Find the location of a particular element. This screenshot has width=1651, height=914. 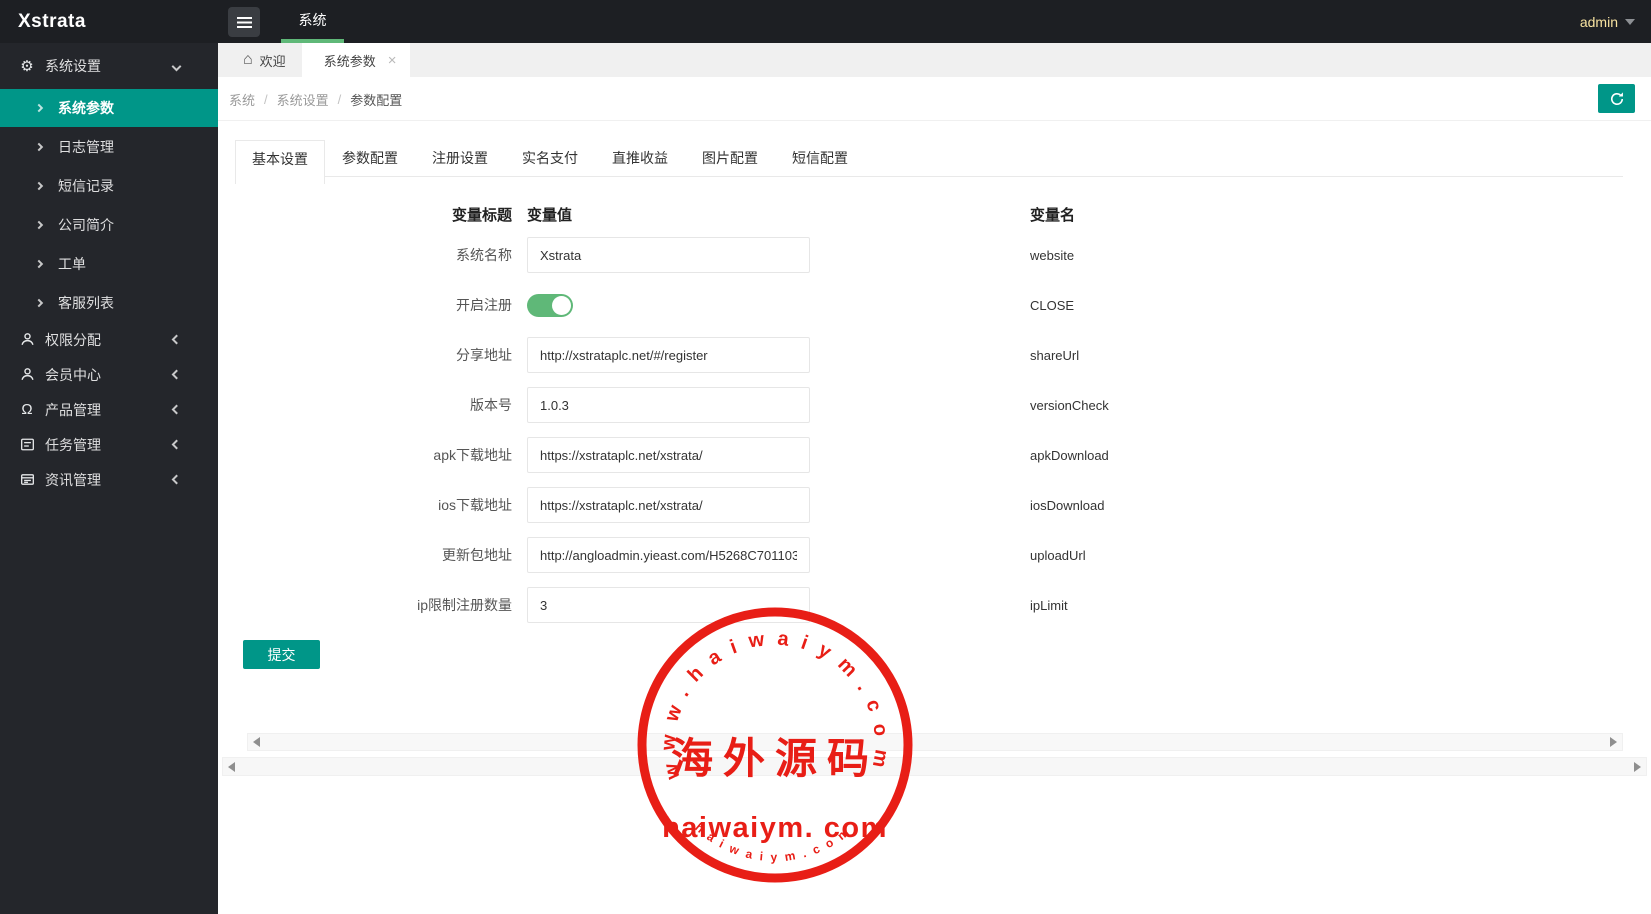

form-row-share-url: 分享地址 shareUrl is located at coordinates (918, 355).